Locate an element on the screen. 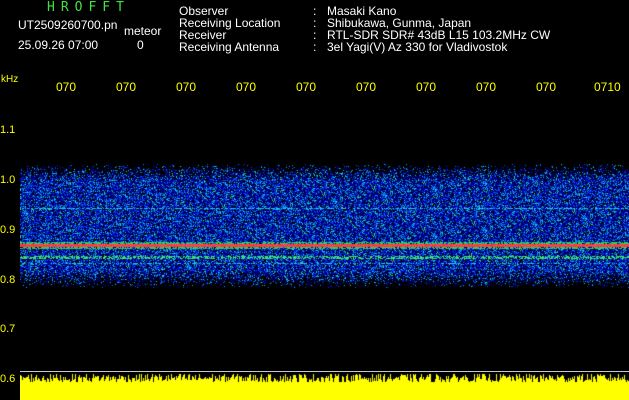 The height and width of the screenshot is (400, 629). info-sep: : is located at coordinates (315, 47).